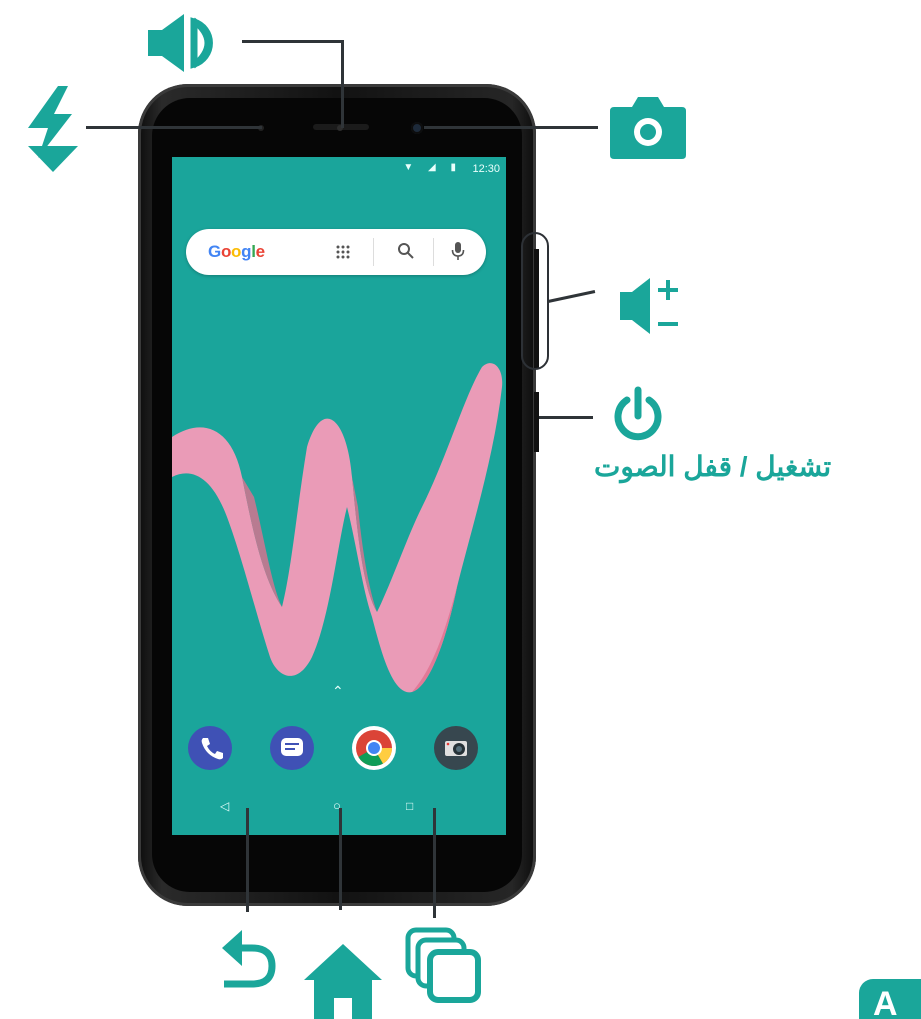  I want to click on power-icon, so click(638, 413).